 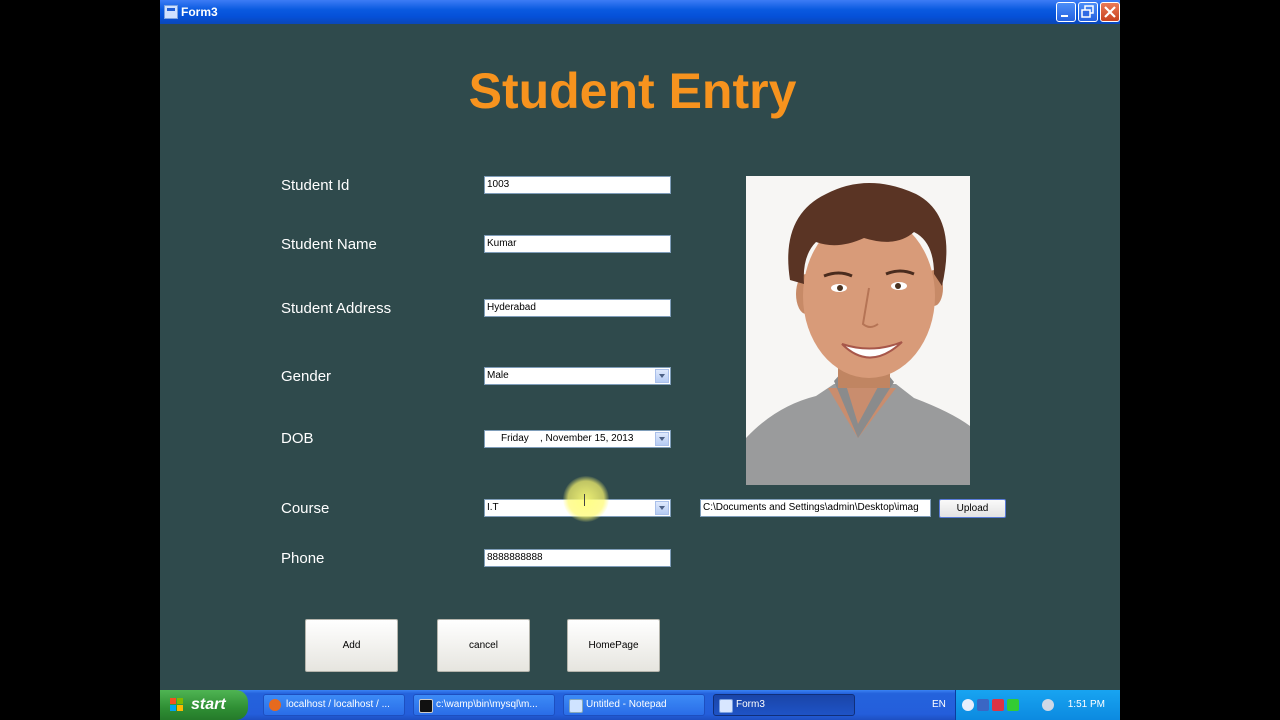 I want to click on dob-label: DOB, so click(x=297, y=438).